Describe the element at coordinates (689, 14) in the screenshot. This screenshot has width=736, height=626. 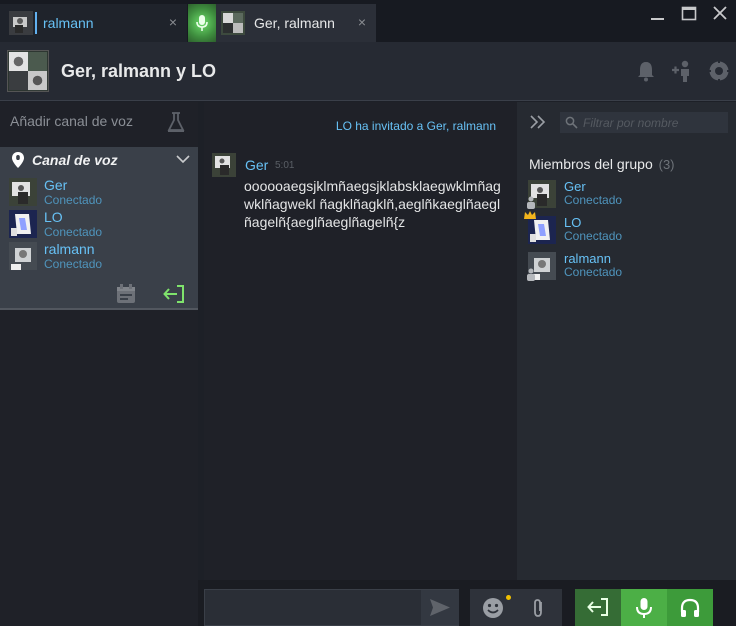
I see `maximize-icon` at that location.